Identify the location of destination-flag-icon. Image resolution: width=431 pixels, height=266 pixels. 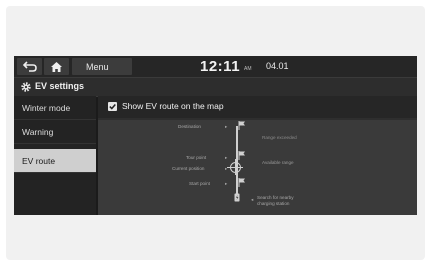
(241, 125).